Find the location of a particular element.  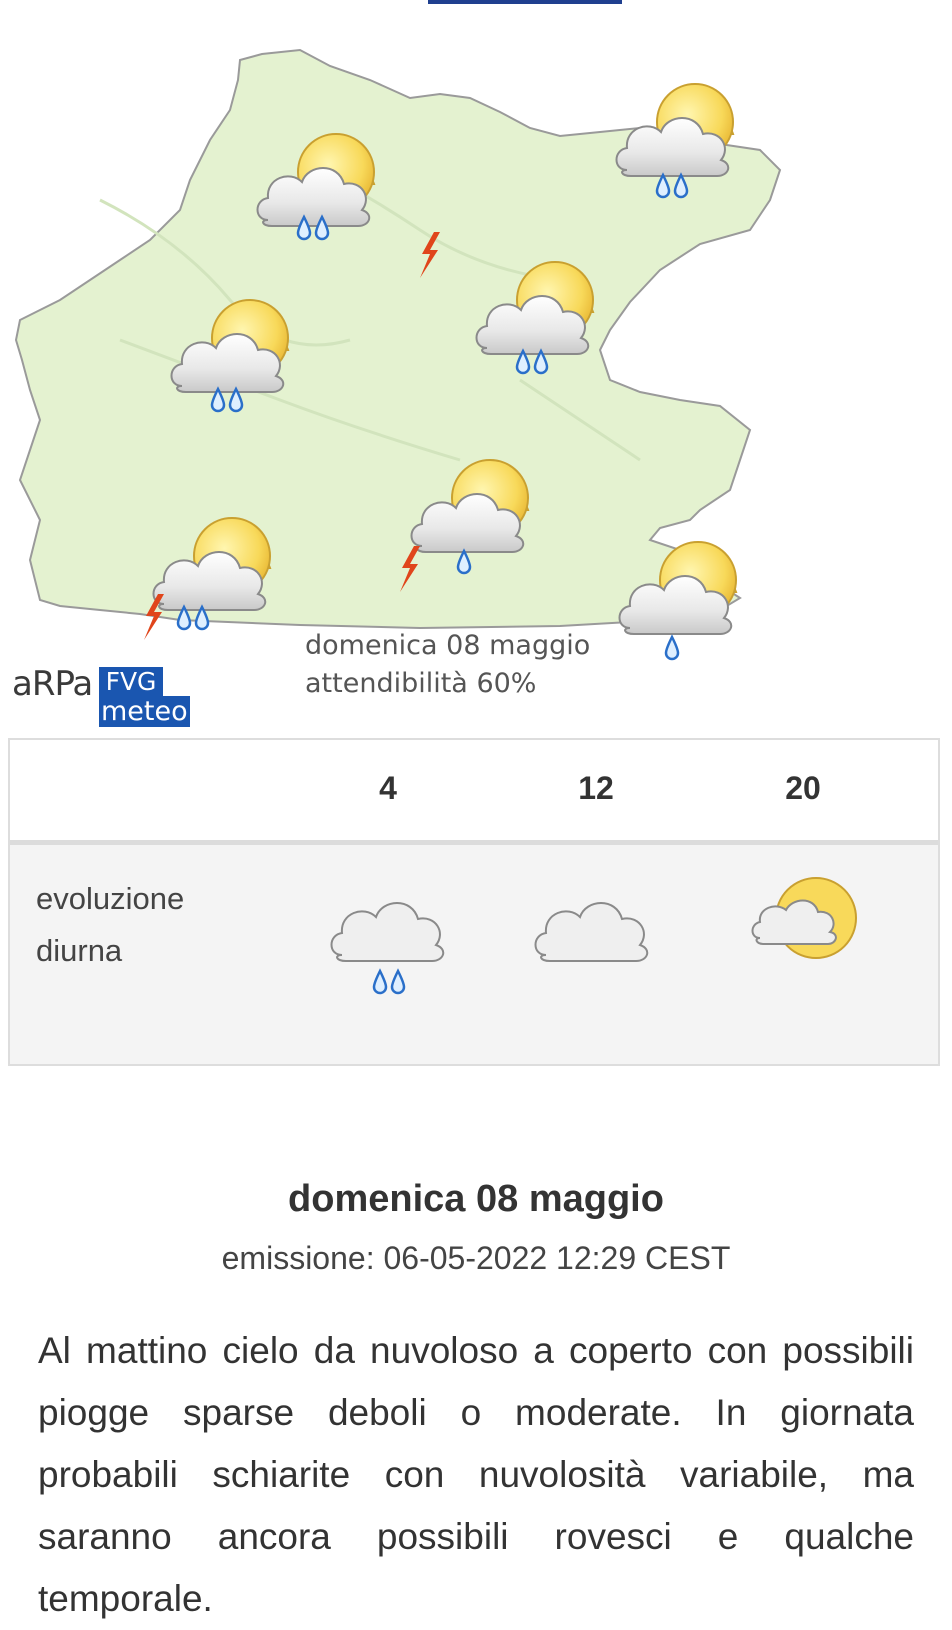

active-tab-indicator is located at coordinates (525, 2).